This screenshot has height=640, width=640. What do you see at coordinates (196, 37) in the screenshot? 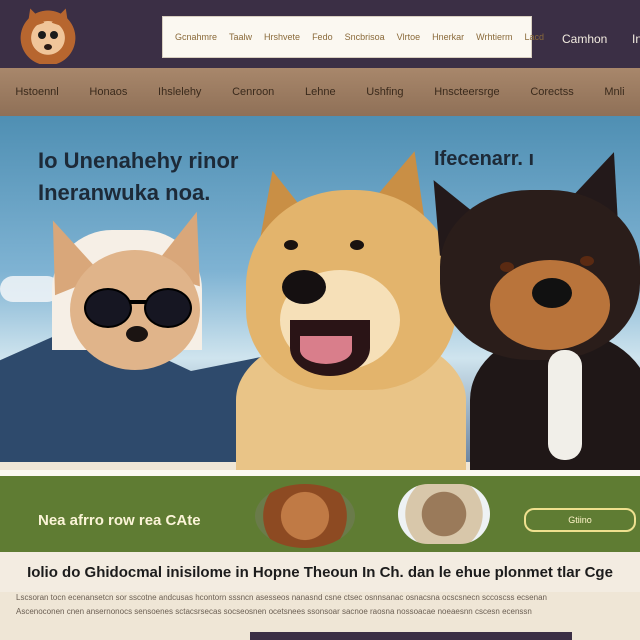
I see `search-link-1: Gcnahmre` at bounding box center [196, 37].